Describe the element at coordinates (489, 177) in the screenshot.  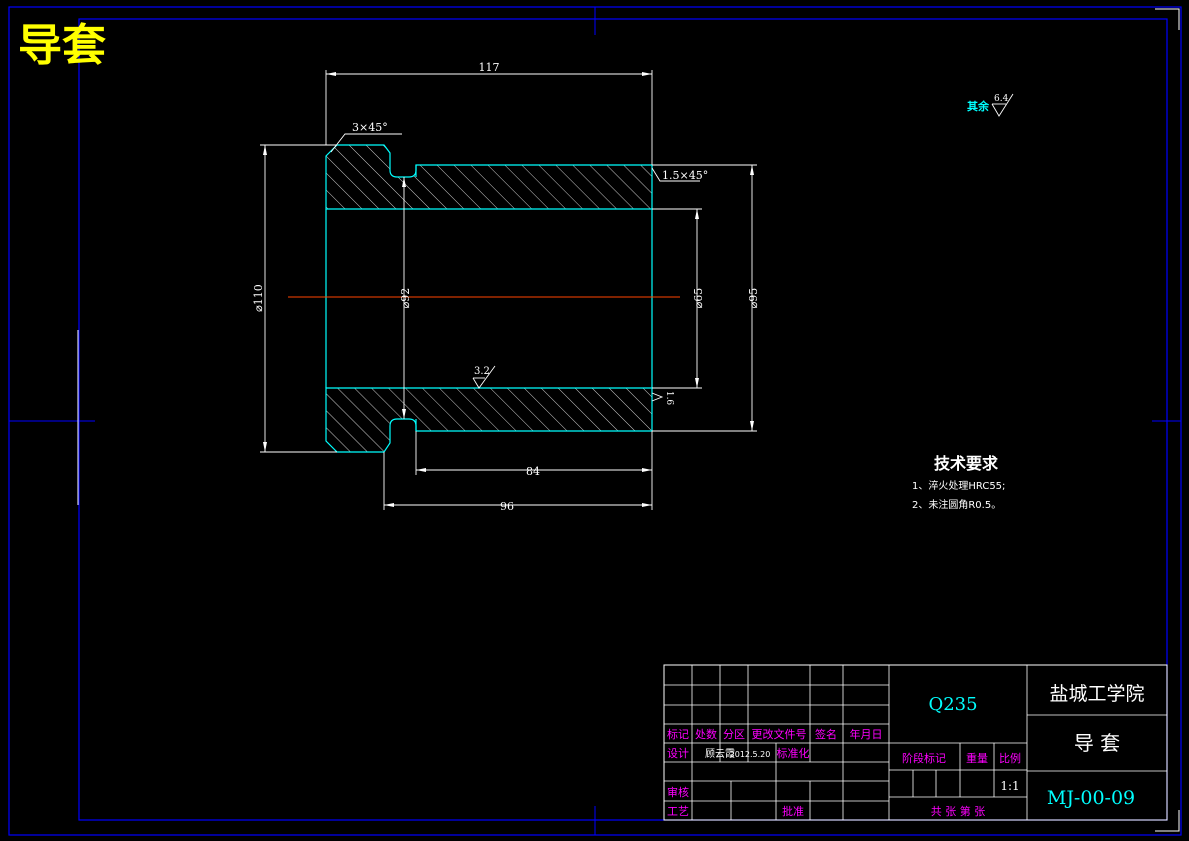
I see `section-top` at that location.